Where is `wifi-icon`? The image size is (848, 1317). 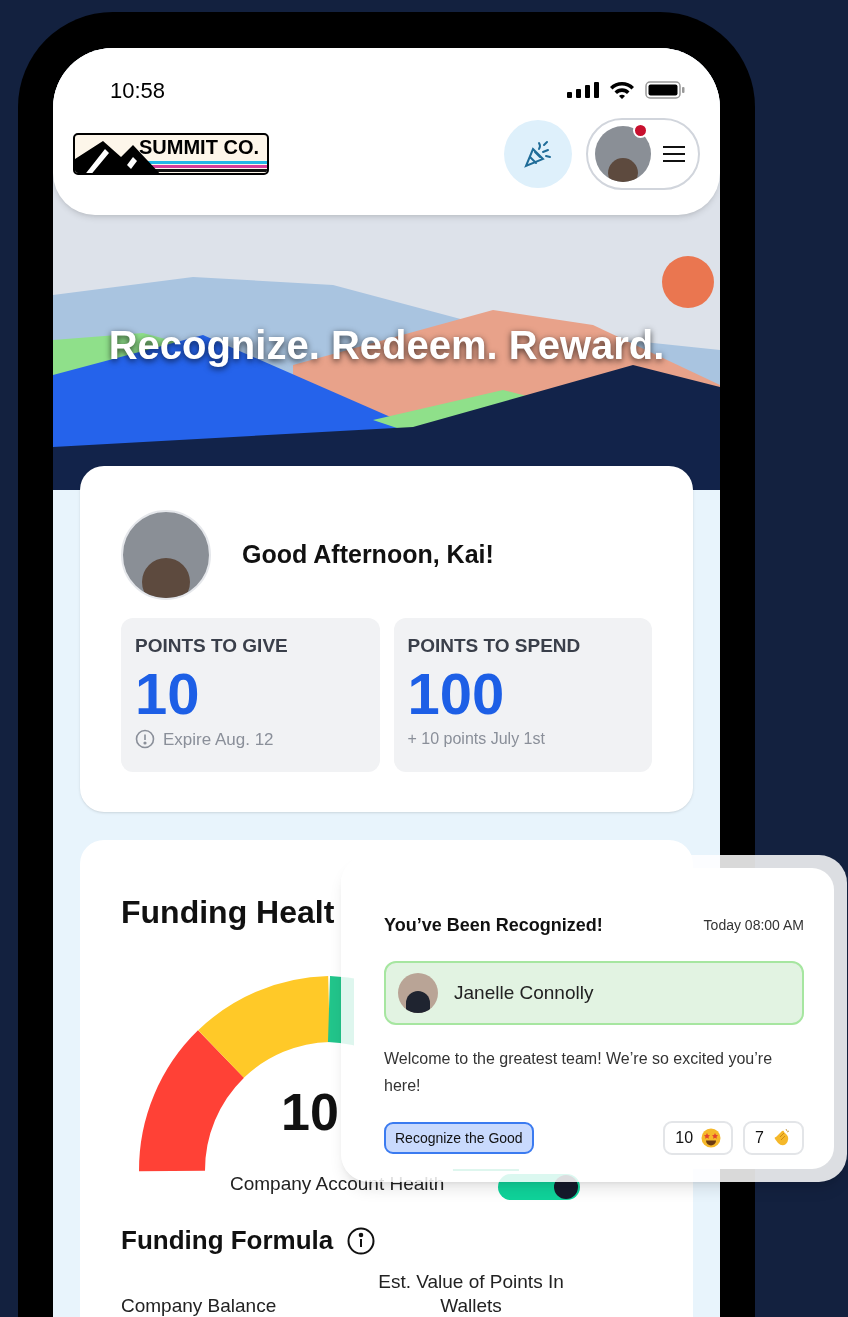 wifi-icon is located at coordinates (622, 90).